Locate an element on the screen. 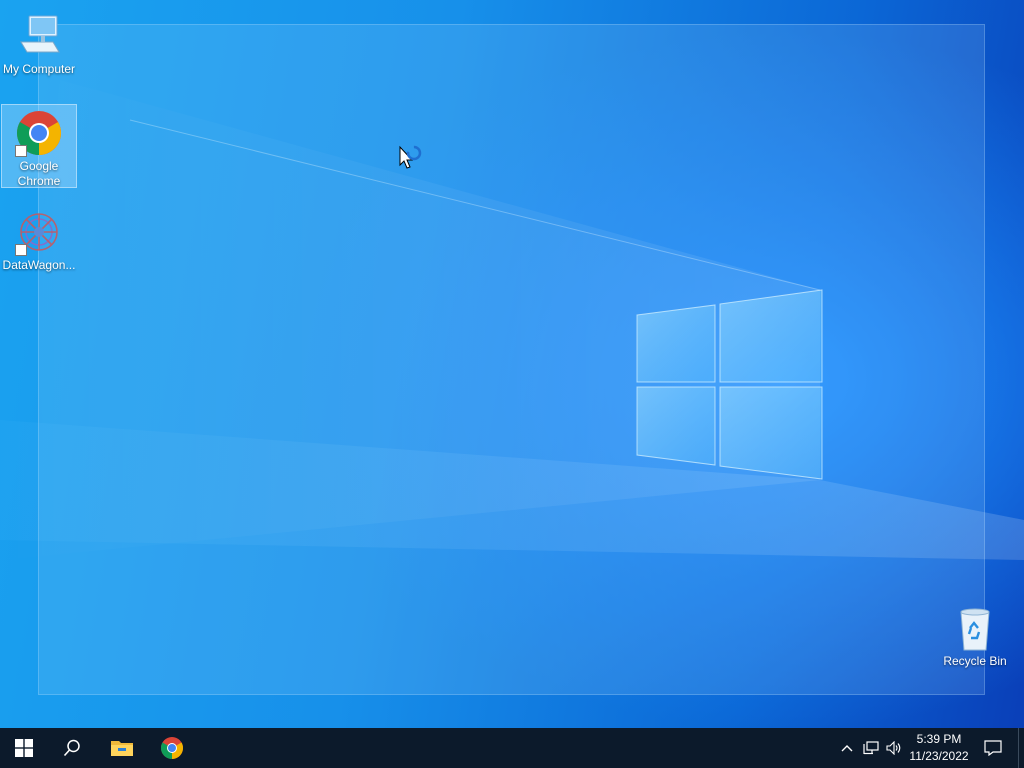 The image size is (1024, 768). desktop-icon-label: My Computer is located at coordinates (39, 69).